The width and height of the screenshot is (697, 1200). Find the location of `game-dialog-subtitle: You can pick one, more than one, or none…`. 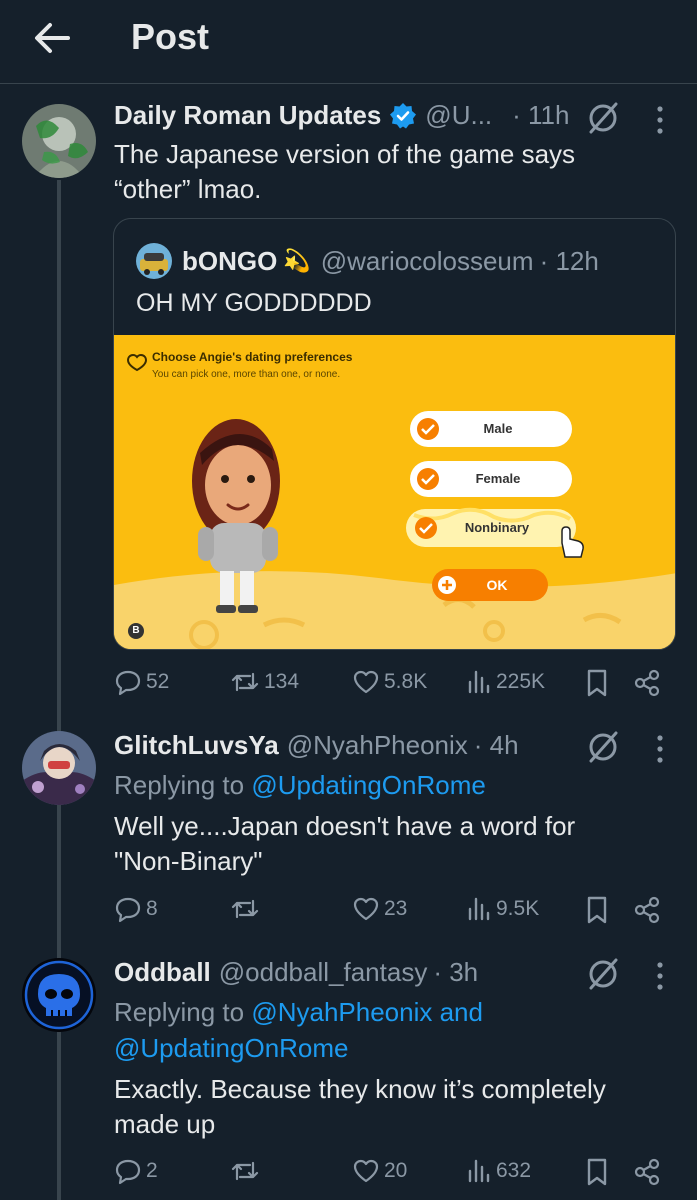

game-dialog-subtitle: You can pick one, more than one, or none… is located at coordinates (246, 374).